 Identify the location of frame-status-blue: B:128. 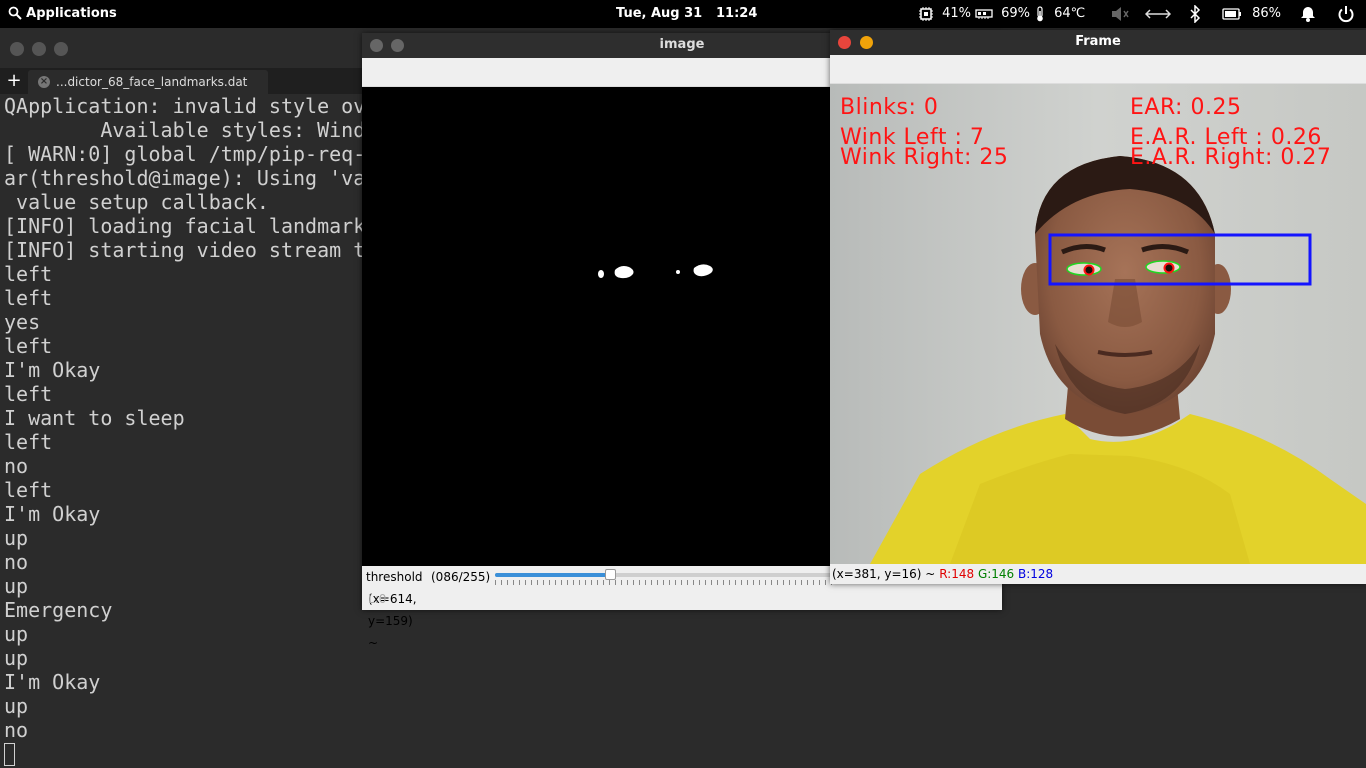
(1036, 574).